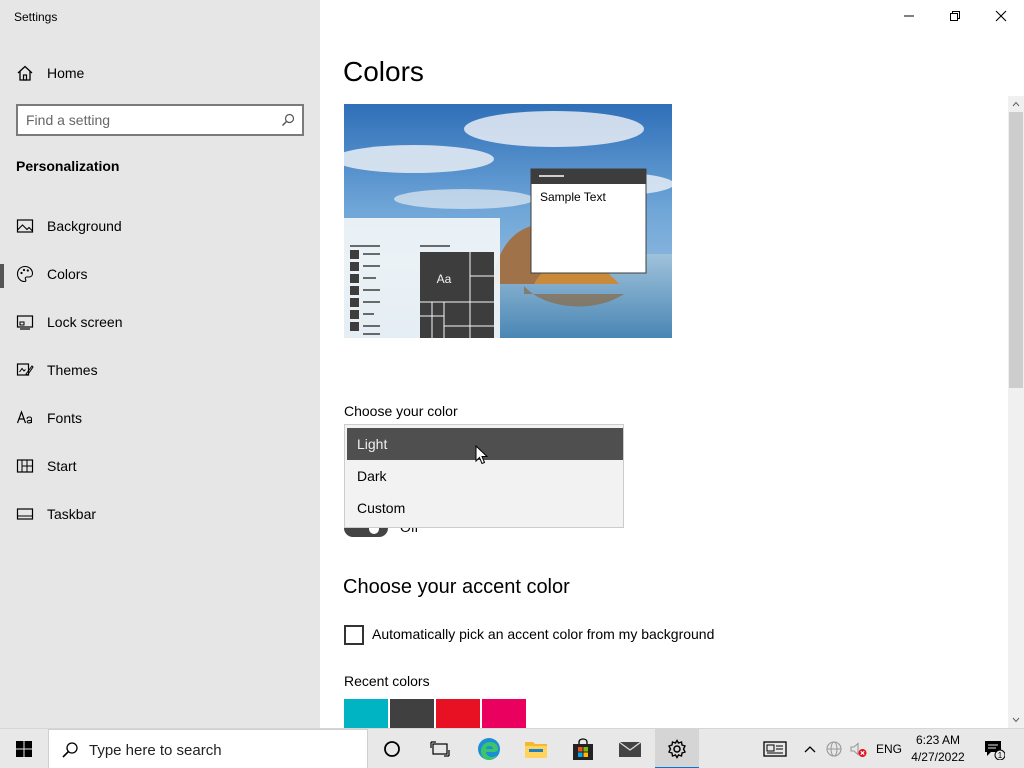 The image size is (1024, 768). I want to click on globe-network-icon, so click(834, 749).